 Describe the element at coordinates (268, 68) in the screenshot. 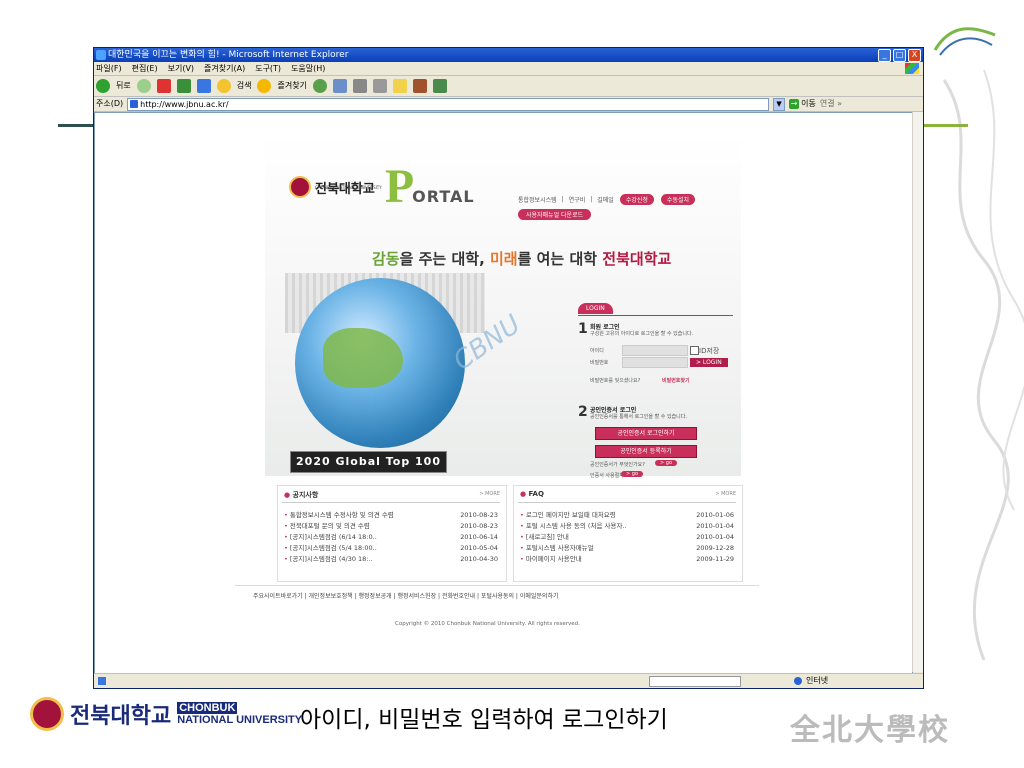

I see `menu-tools: 도구(T)` at that location.